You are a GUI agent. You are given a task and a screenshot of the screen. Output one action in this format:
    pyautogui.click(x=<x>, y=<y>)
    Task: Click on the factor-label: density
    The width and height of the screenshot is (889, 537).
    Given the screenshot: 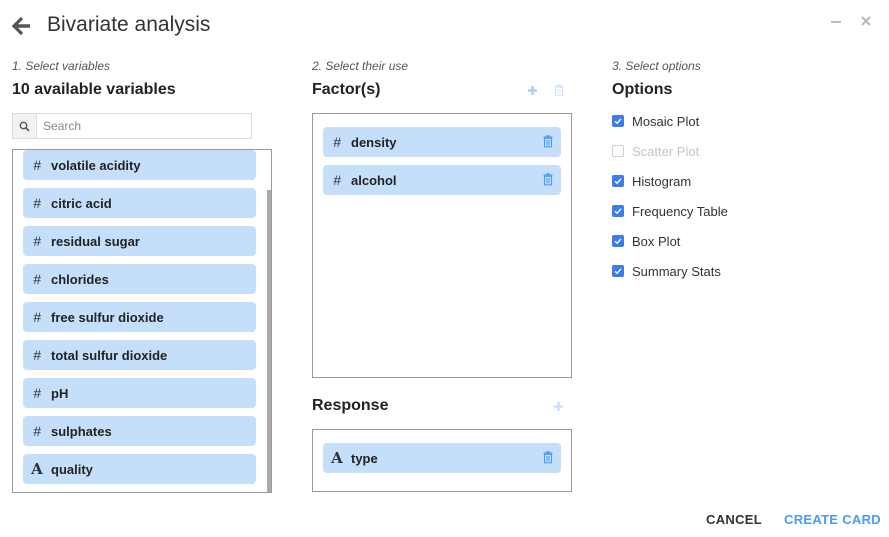 What is the action you would take?
    pyautogui.click(x=374, y=142)
    